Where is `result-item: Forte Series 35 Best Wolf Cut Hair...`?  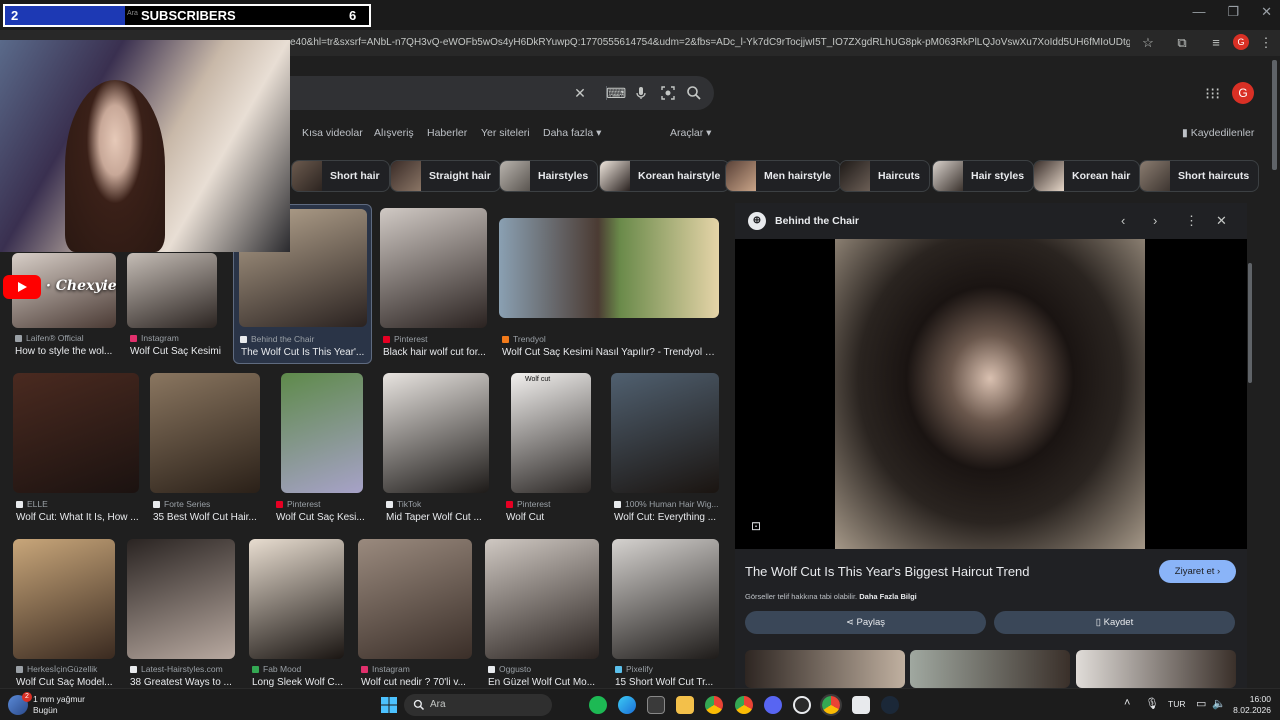
result-item: Forte Series 35 Best Wolf Cut Hair... is located at coordinates (207, 450).